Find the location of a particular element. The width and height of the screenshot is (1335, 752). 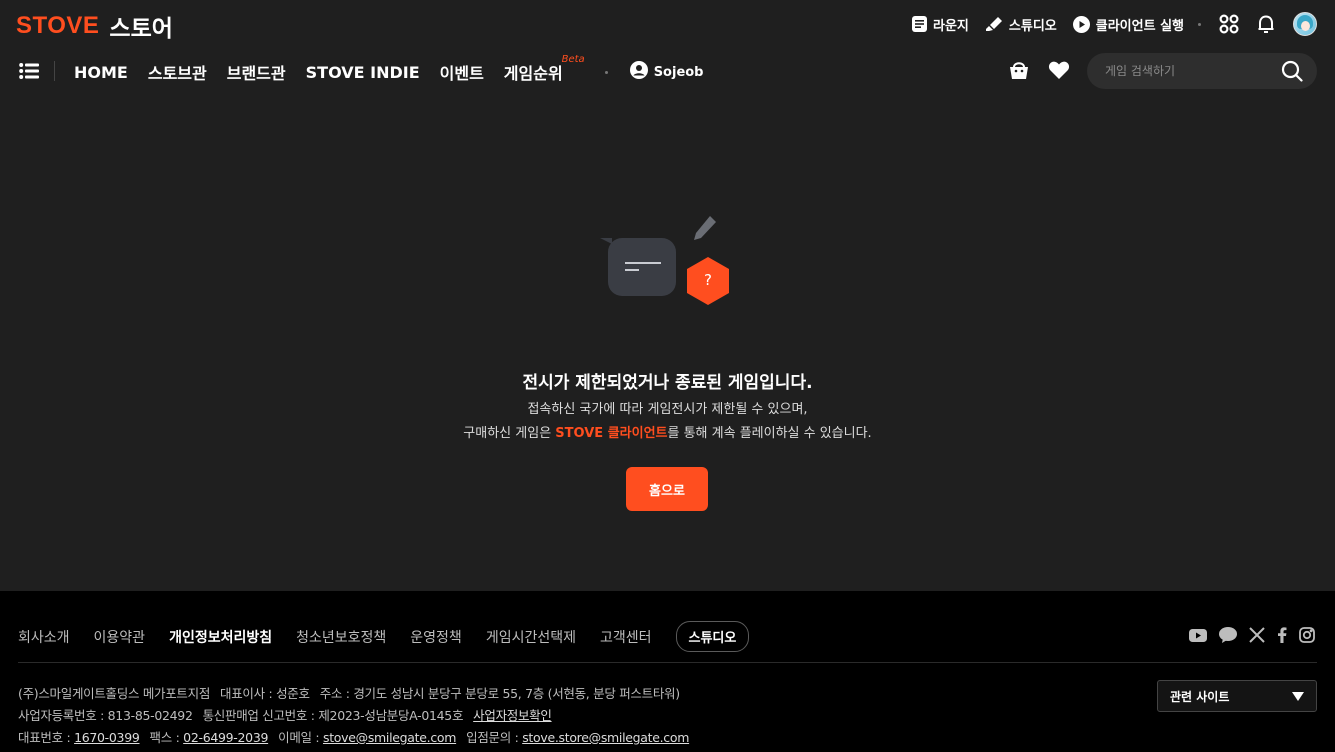

message-line-1: 접속하신 국가에 따라 게임전시가 제한될 수 있으며, is located at coordinates (667, 409).